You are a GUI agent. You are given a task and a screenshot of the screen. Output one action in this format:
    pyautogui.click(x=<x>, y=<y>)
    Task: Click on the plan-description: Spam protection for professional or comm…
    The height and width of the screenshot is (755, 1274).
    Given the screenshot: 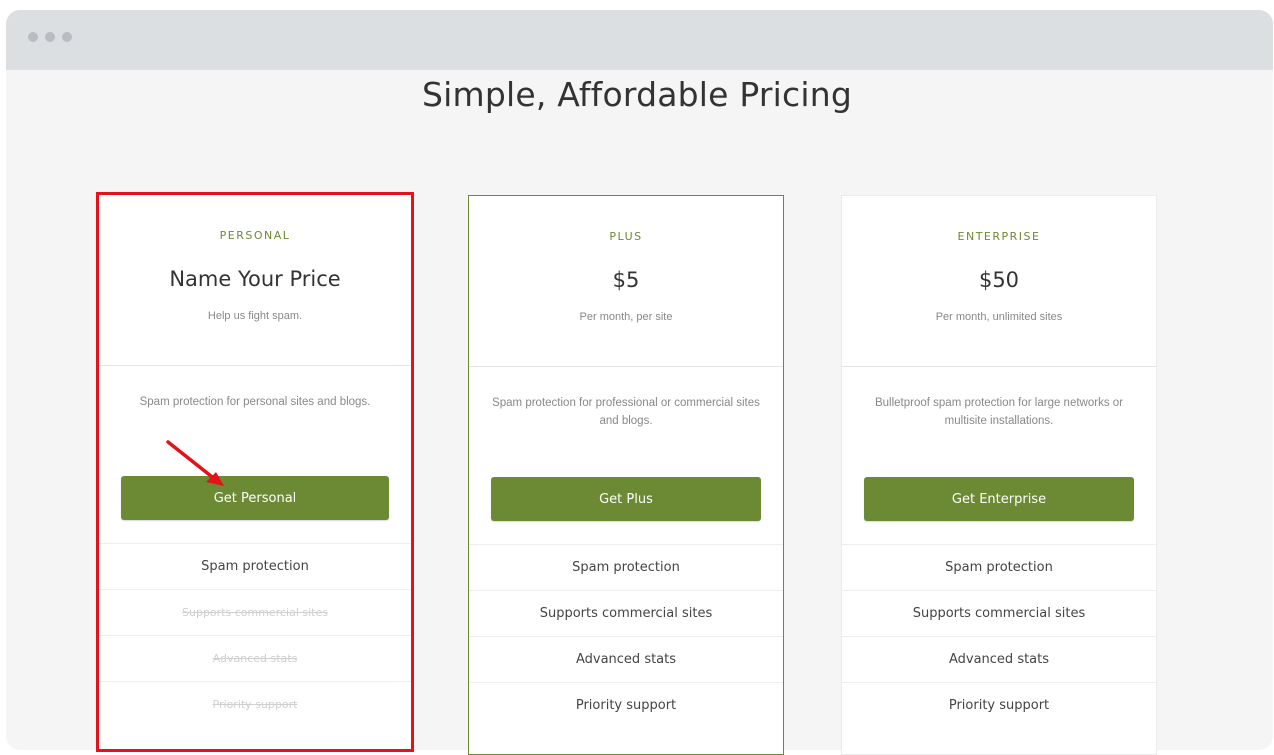 What is the action you would take?
    pyautogui.click(x=626, y=412)
    